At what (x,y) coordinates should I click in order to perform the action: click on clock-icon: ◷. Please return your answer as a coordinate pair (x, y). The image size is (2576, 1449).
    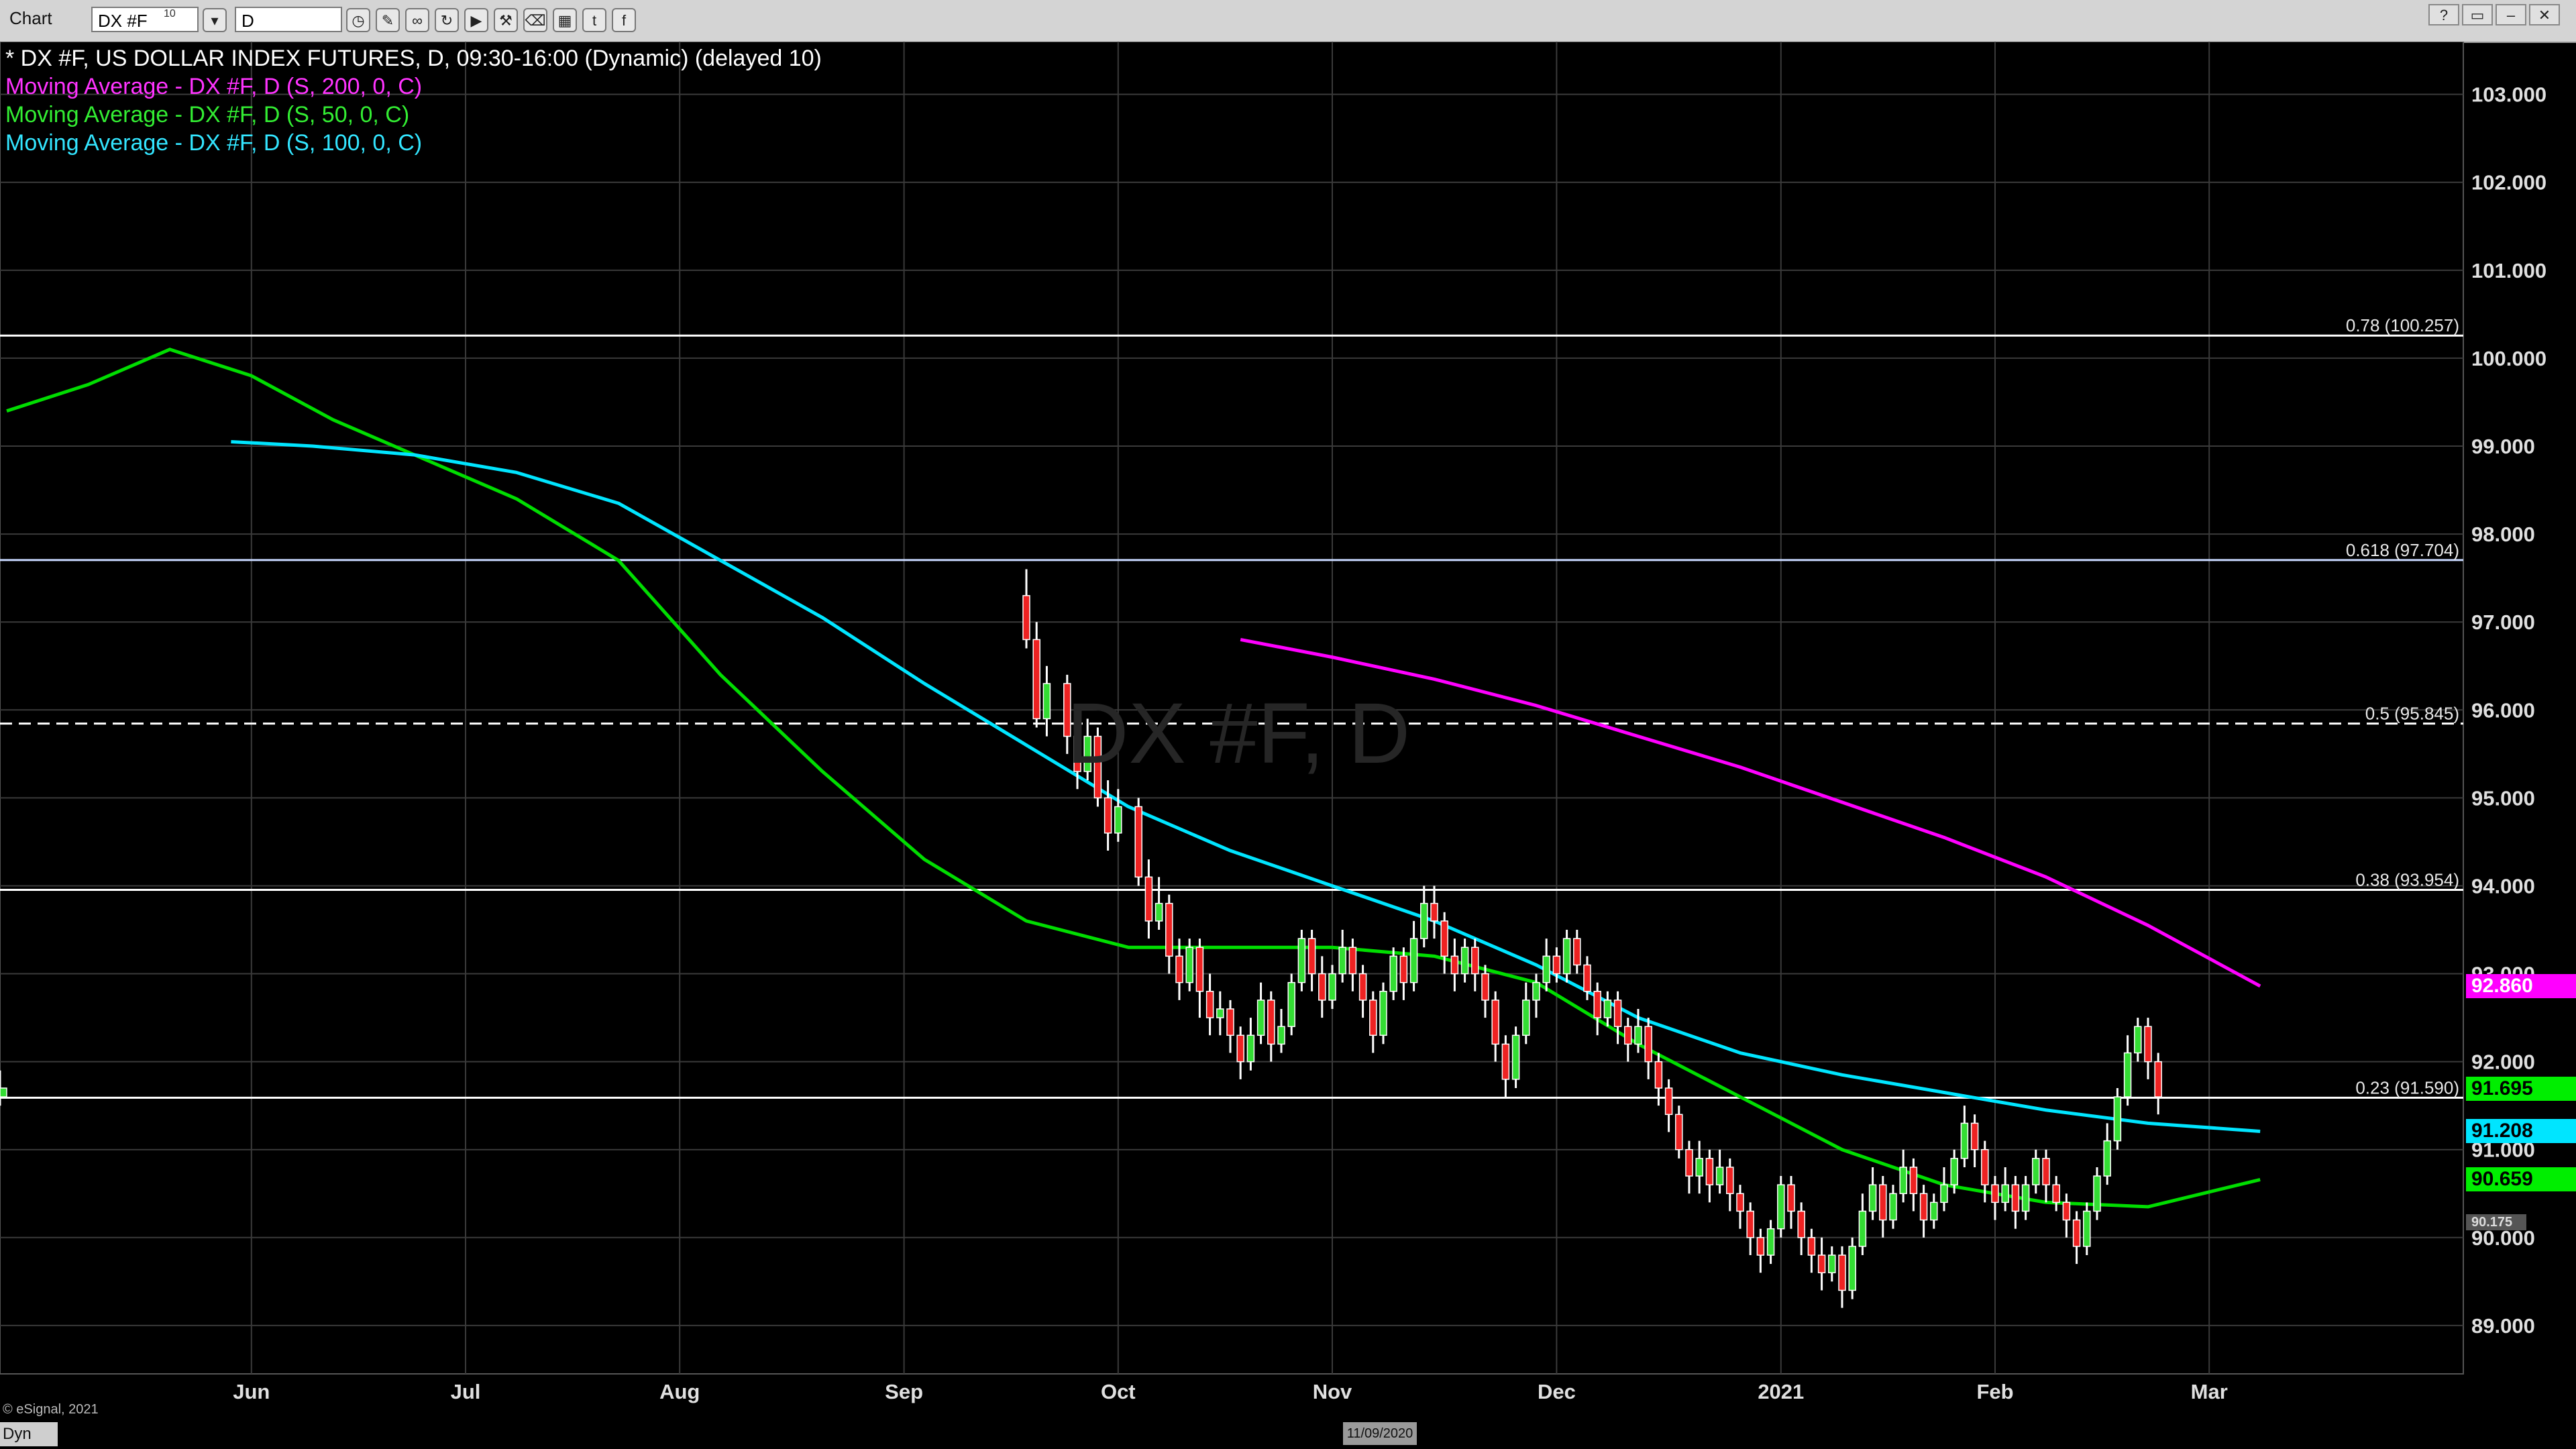
    Looking at the image, I should click on (358, 20).